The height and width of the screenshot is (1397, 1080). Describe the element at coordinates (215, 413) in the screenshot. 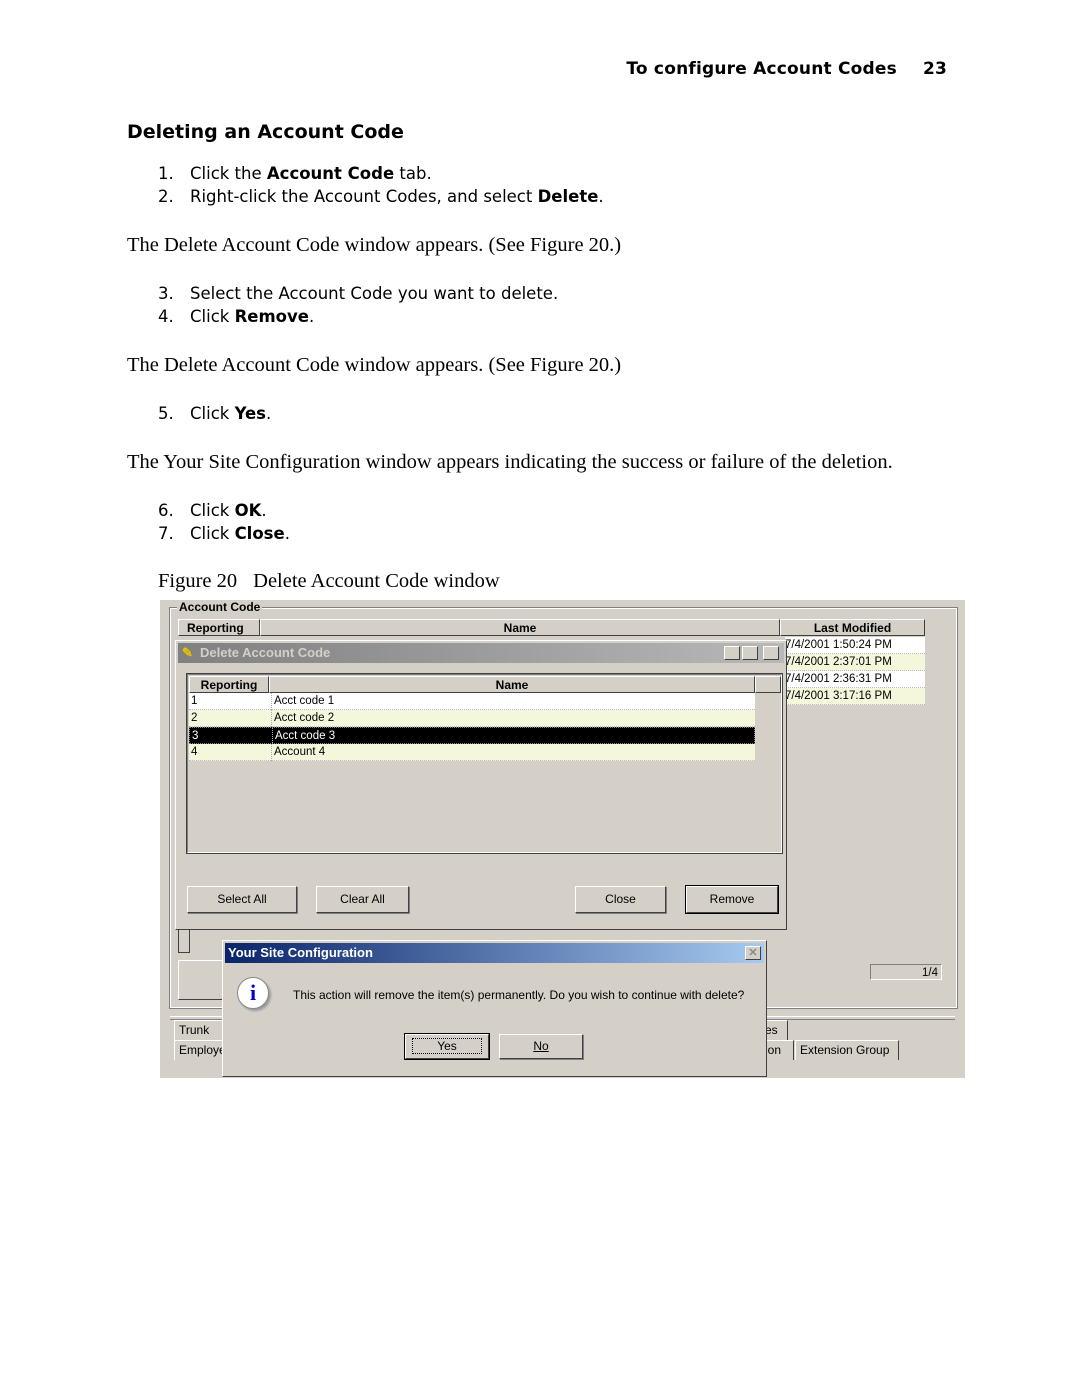

I see `step-5: 5. Click Yes.` at that location.